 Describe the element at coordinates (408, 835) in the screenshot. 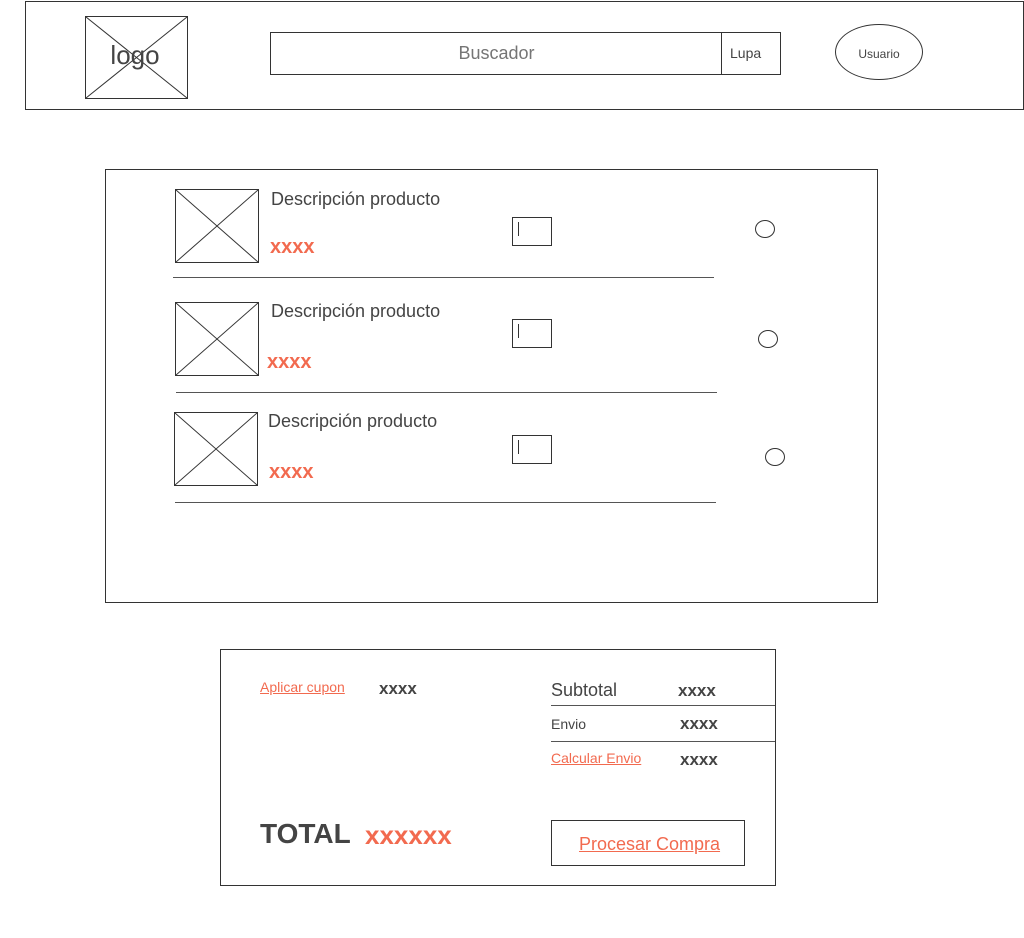

I see `total-value: xxxxxx` at that location.